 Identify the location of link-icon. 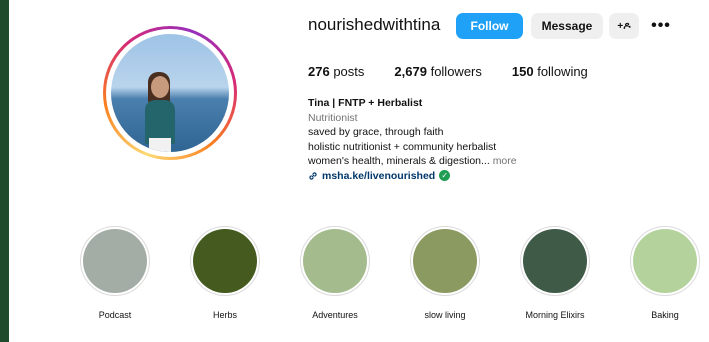
(313, 176).